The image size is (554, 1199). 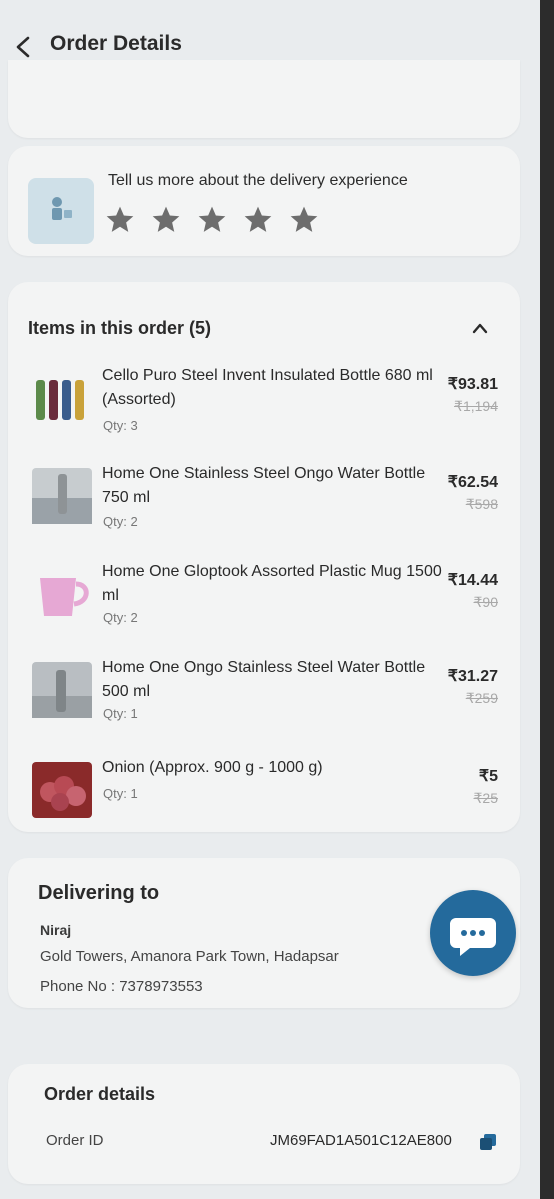 What do you see at coordinates (485, 798) in the screenshot?
I see `item-mrp: ₹25` at bounding box center [485, 798].